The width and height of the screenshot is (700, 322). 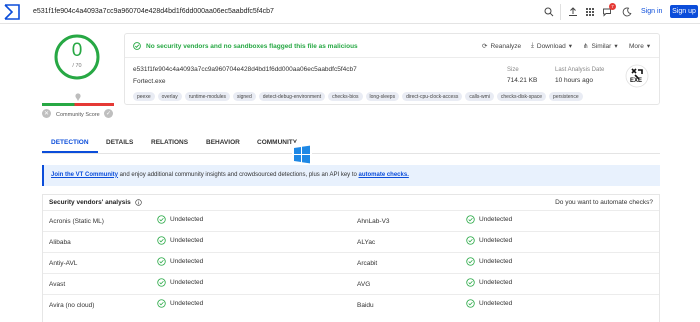 What do you see at coordinates (351, 283) in the screenshot?
I see `table-row: Avast Undetected AVG Undetected` at bounding box center [351, 283].